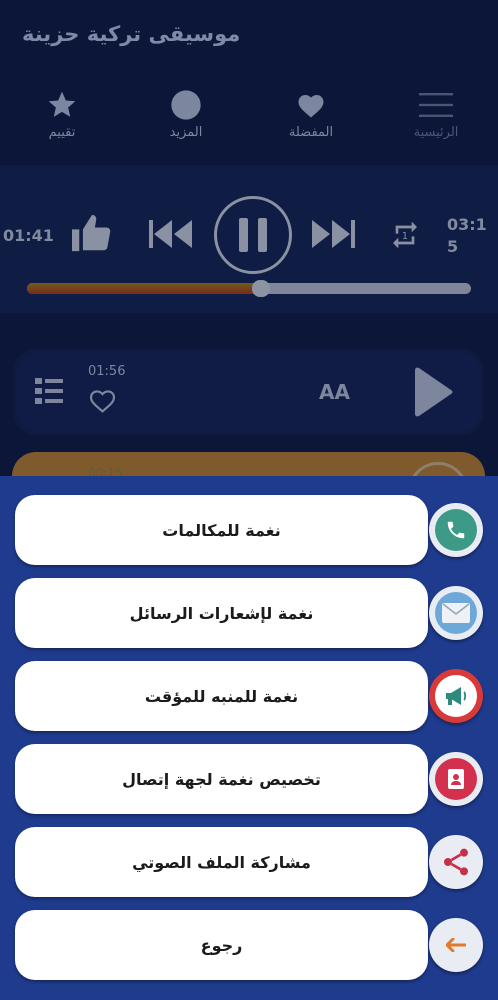 This screenshot has height=1000, width=498. Describe the element at coordinates (131, 34) in the screenshot. I see `app-title: موسيقى تركية حزينة` at that location.